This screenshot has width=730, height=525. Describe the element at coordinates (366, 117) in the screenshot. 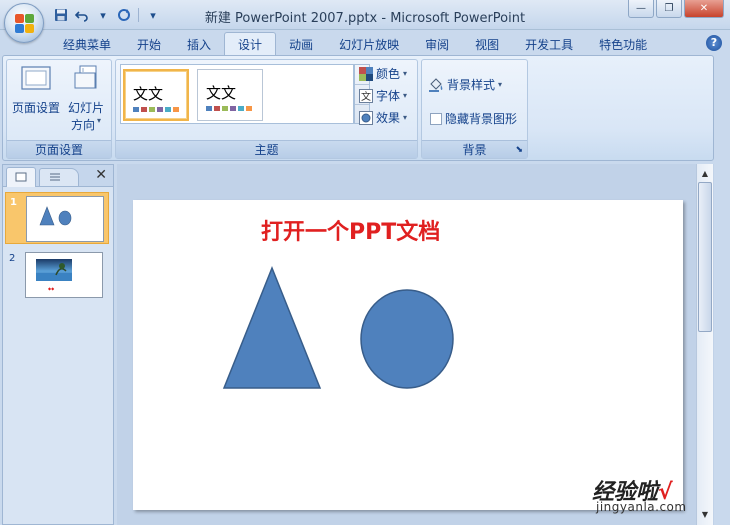

I see `theme-effects-icon` at that location.